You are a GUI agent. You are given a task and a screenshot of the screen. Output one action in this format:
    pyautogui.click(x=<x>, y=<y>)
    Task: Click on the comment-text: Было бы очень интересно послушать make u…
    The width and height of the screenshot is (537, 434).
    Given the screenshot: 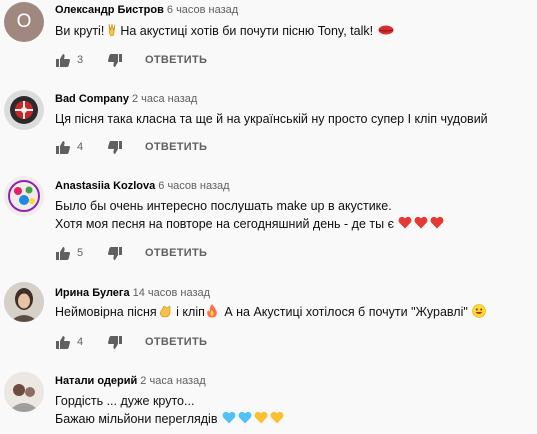 What is the action you would take?
    pyautogui.click(x=250, y=215)
    